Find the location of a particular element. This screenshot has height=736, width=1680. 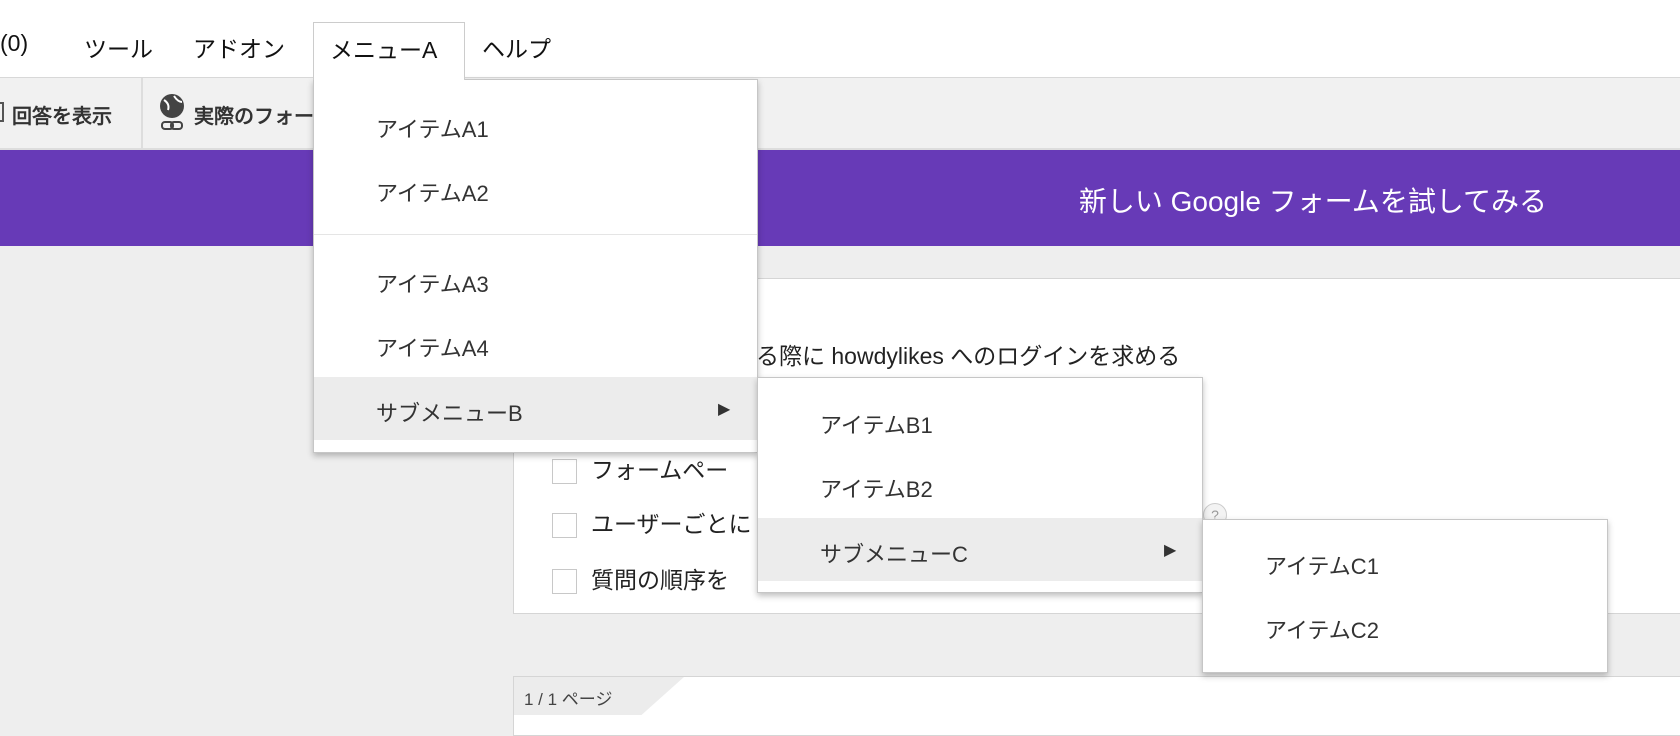

option-row: 質問の順序を is located at coordinates (640, 578).